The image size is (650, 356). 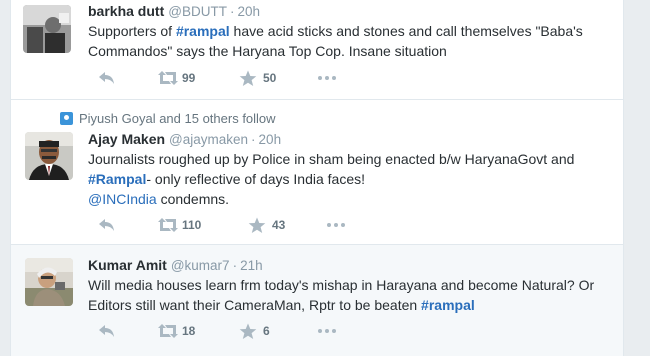 I want to click on author-name: barkha dutt, so click(x=126, y=11).